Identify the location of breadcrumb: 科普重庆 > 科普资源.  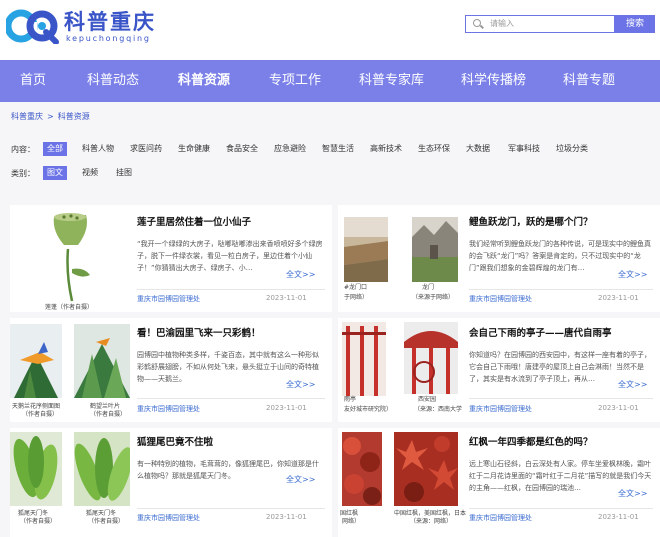
(52, 116).